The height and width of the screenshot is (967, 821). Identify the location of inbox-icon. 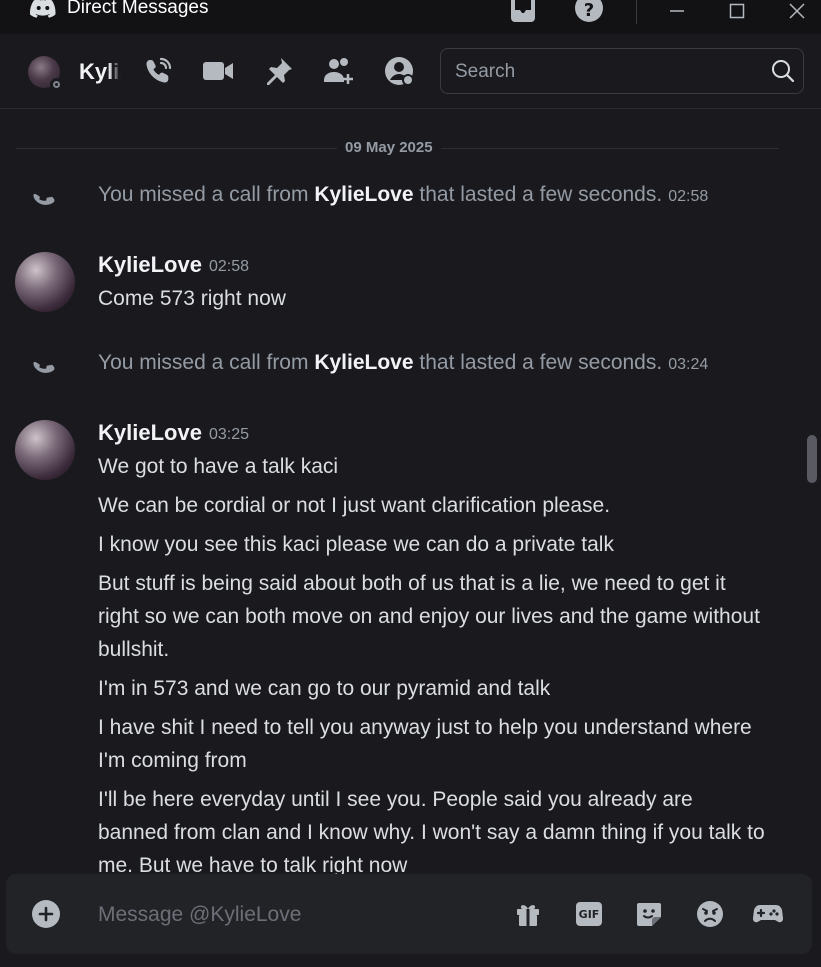
(523, 11).